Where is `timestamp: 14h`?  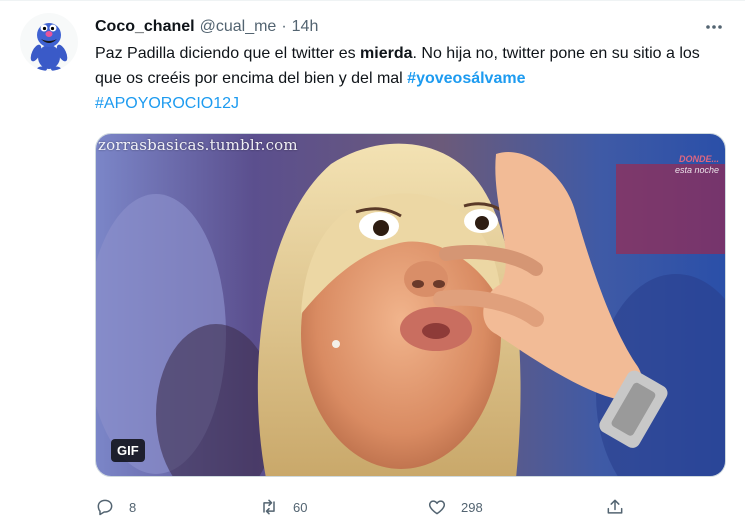 timestamp: 14h is located at coordinates (305, 27).